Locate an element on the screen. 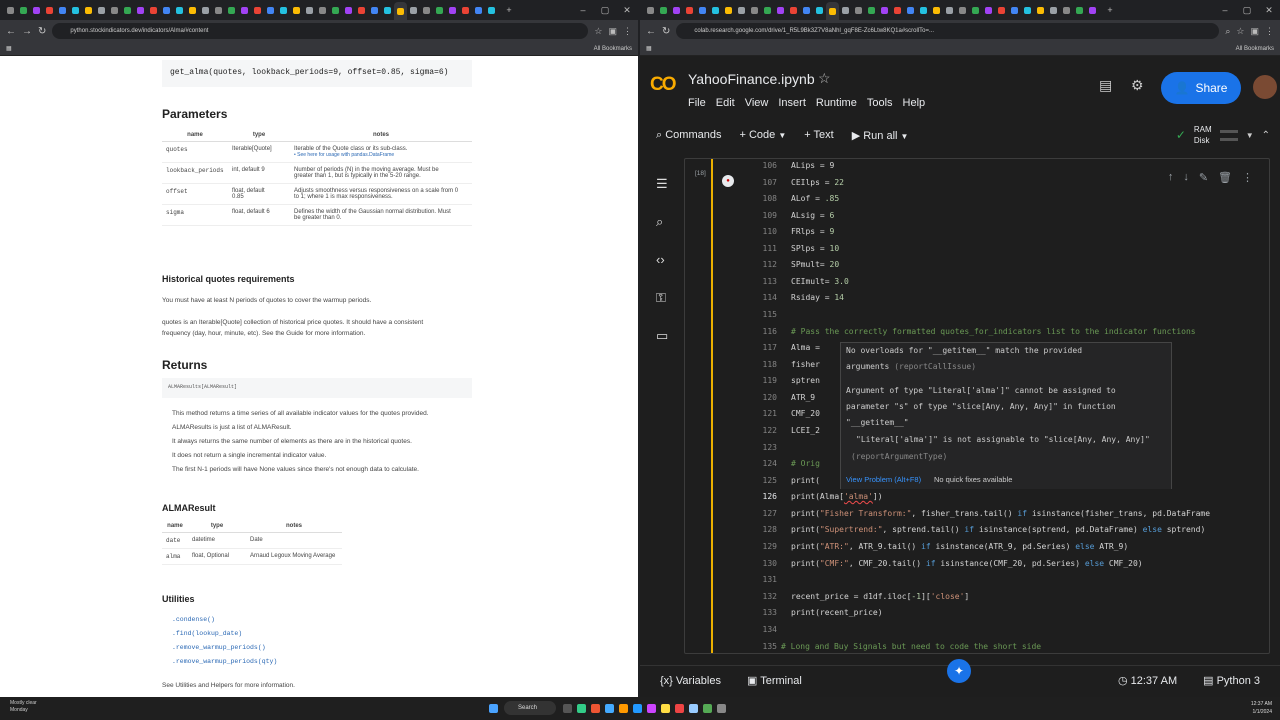  menu-insert: Insert is located at coordinates (792, 103).